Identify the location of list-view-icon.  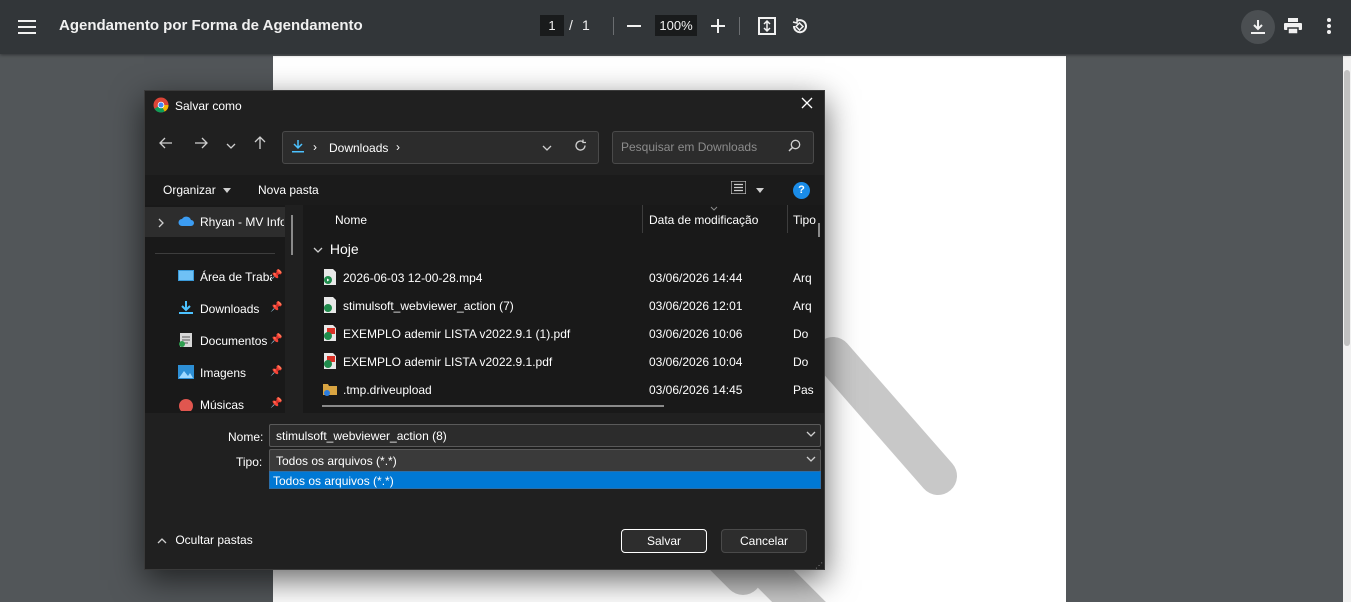
(738, 187).